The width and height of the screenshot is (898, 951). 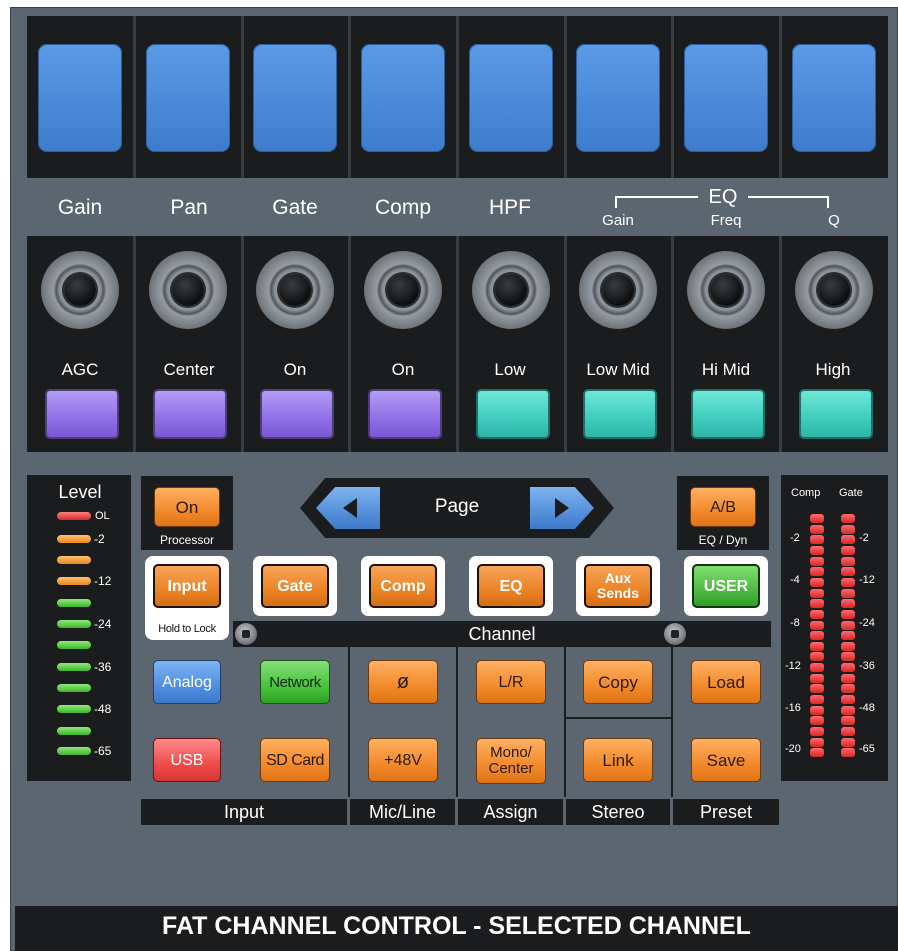 I want to click on lr-assign-button: L/R, so click(x=511, y=682).